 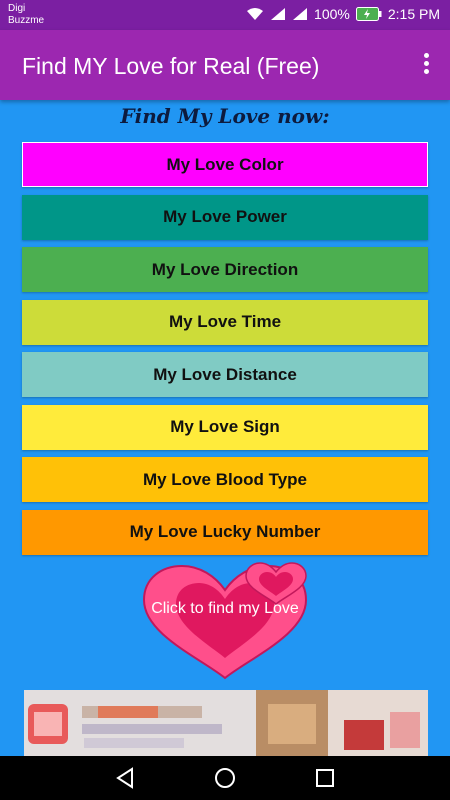 I want to click on carrier-label: Digi Buzzme, so click(x=26, y=15).